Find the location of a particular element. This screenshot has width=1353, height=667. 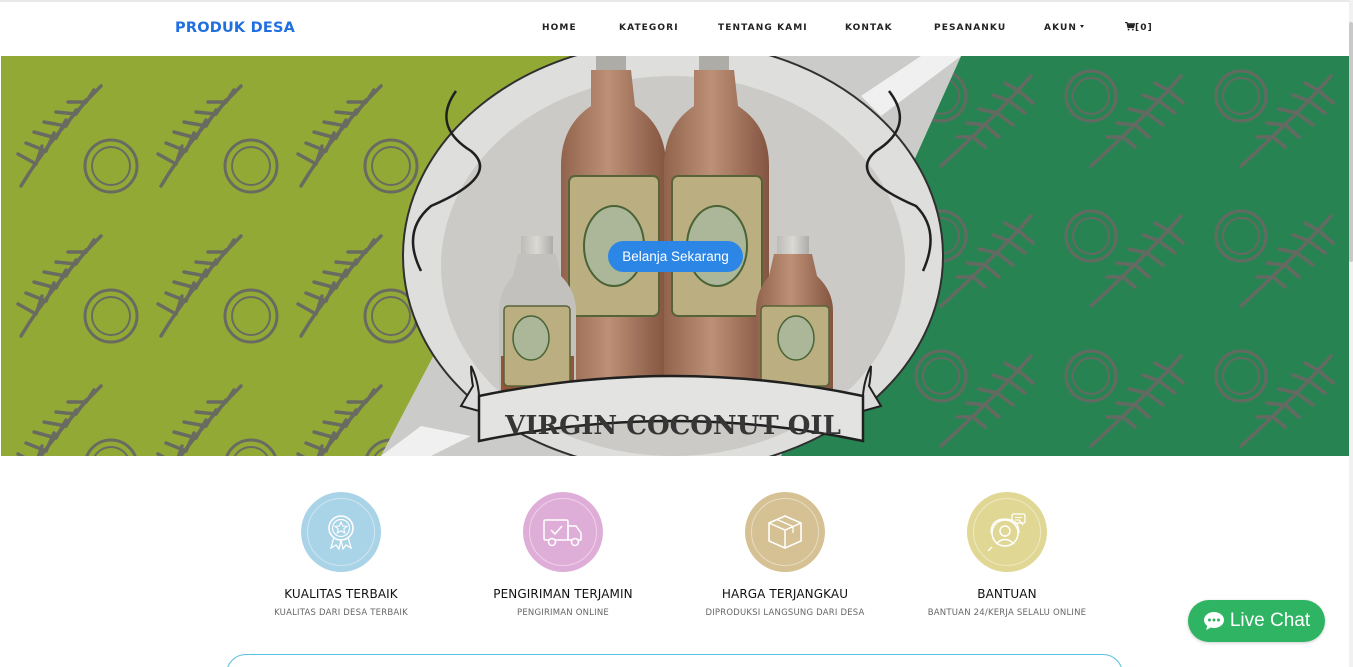

feature-price-title: HARGA TERJANGKAU is located at coordinates (785, 594).